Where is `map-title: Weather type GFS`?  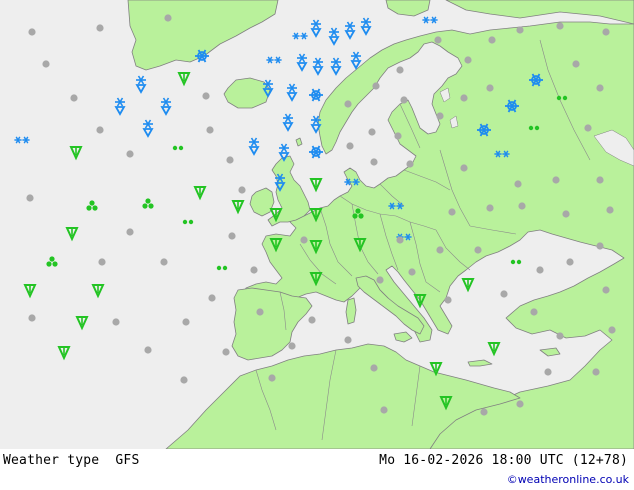 map-title: Weather type GFS is located at coordinates (71, 460).